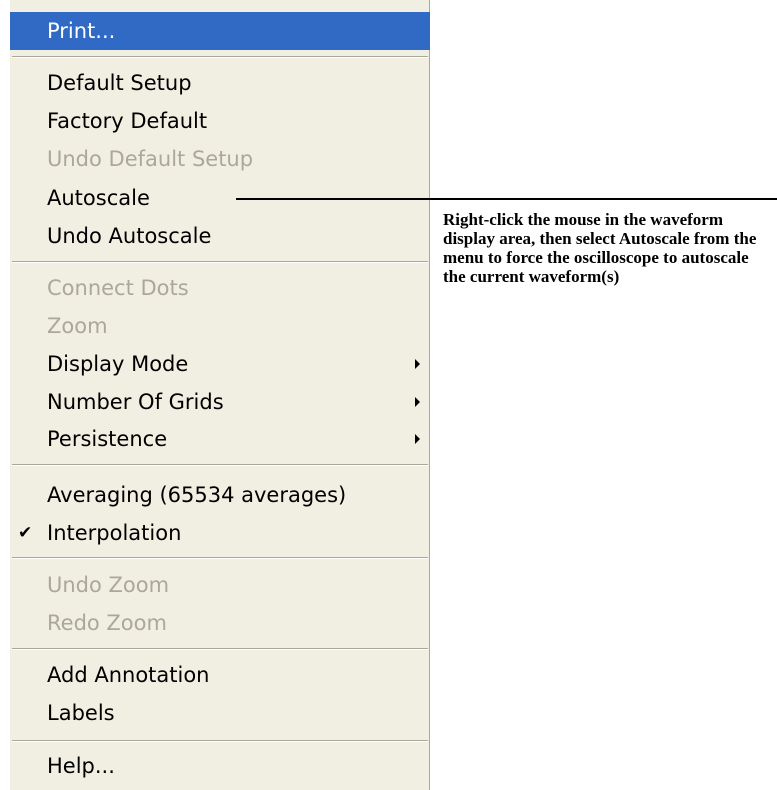 The width and height of the screenshot is (777, 790). What do you see at coordinates (77, 326) in the screenshot?
I see `menu-item-label: Zoom` at bounding box center [77, 326].